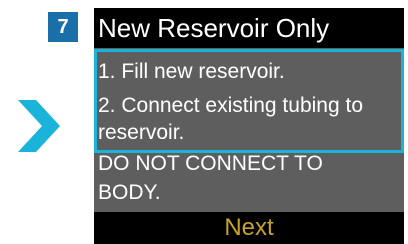 The height and width of the screenshot is (244, 408). What do you see at coordinates (231, 105) in the screenshot?
I see `instruction-line-2: 2. Connect existing tubing to` at bounding box center [231, 105].